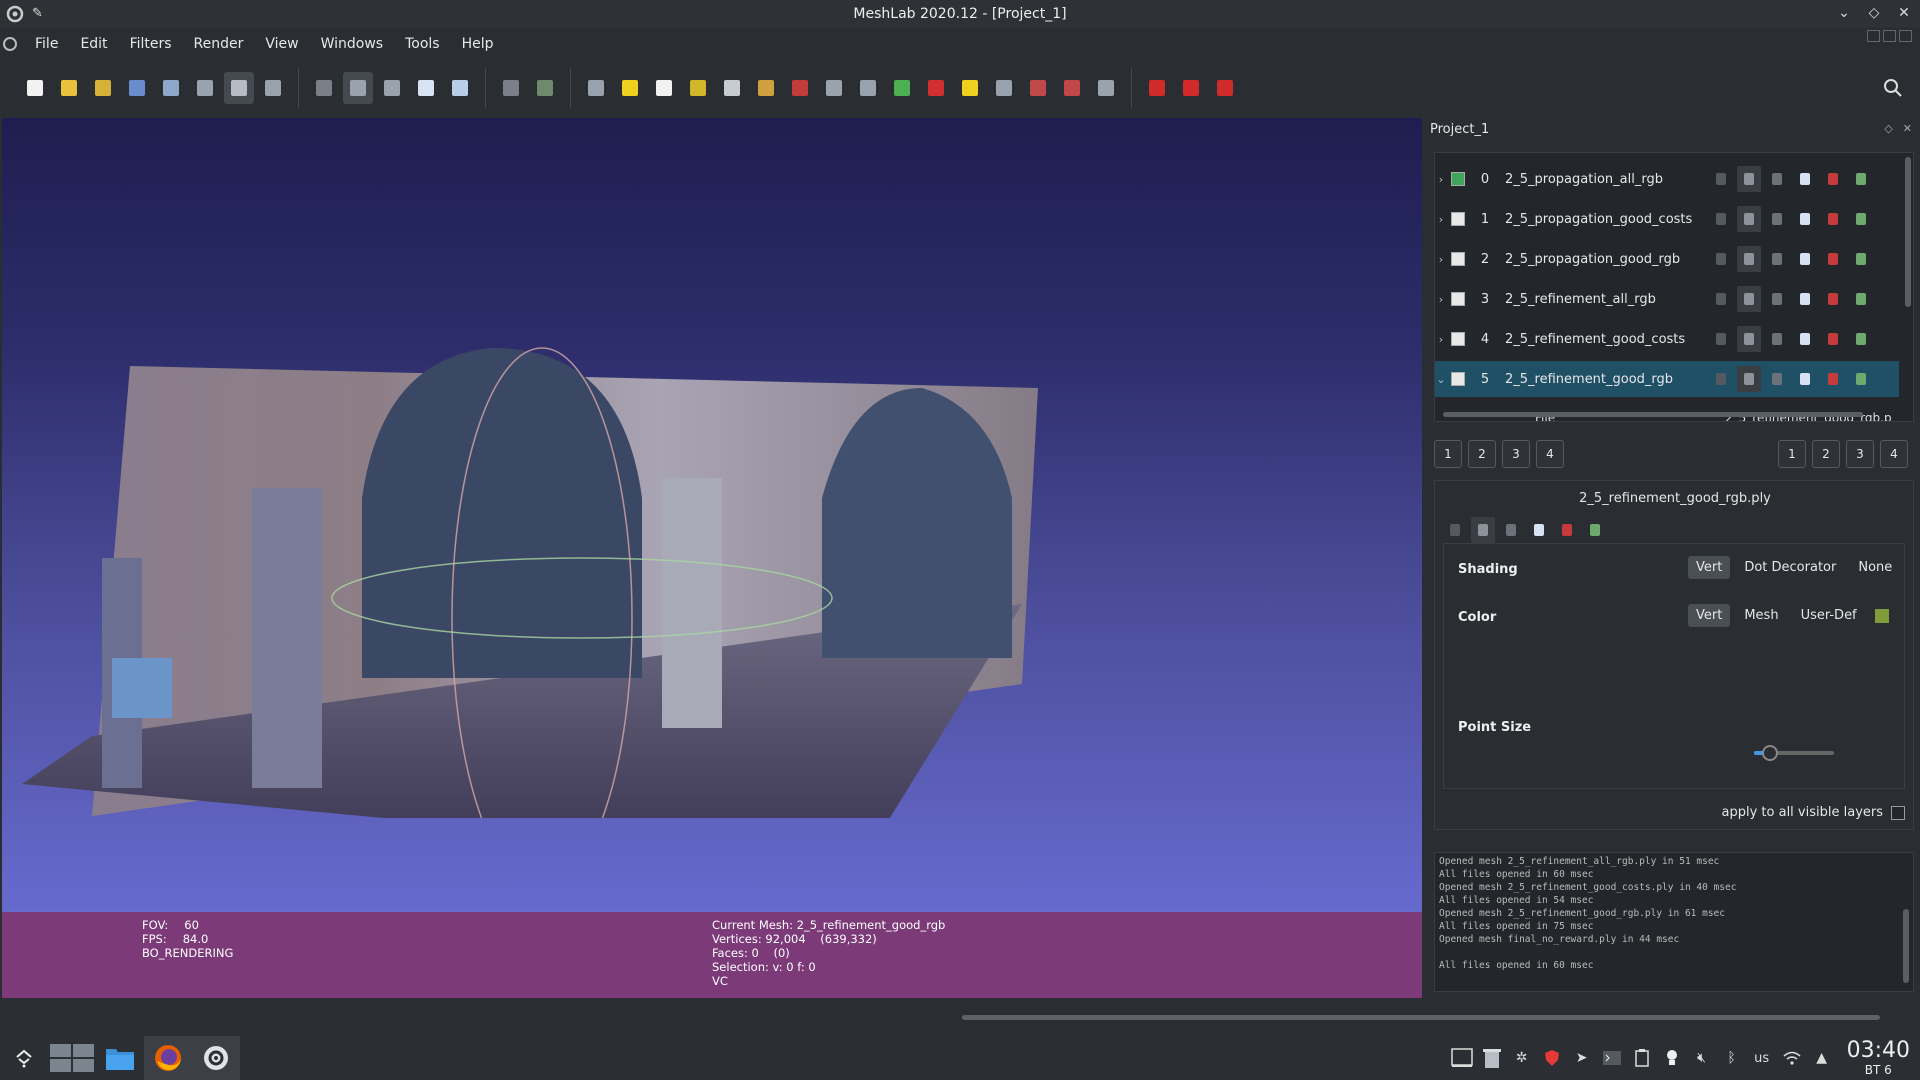 This screenshot has height=1080, width=1920. Describe the element at coordinates (766, 88) in the screenshot. I see `brush-icon` at that location.